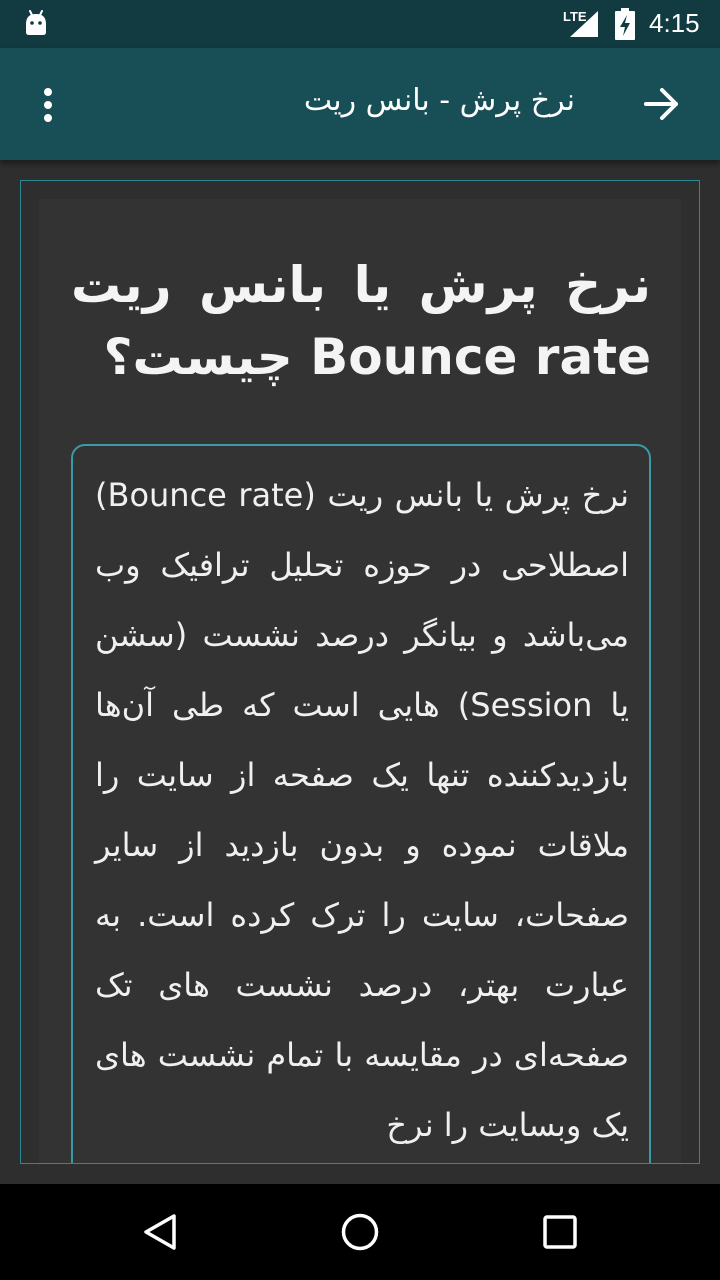 This screenshot has width=720, height=1280. I want to click on nav-recents-icon, so click(560, 1232).